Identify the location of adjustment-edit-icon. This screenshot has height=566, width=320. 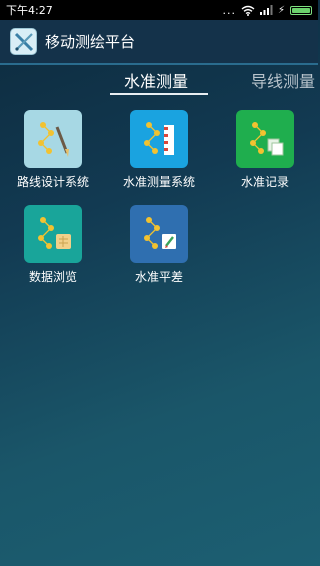
(159, 234).